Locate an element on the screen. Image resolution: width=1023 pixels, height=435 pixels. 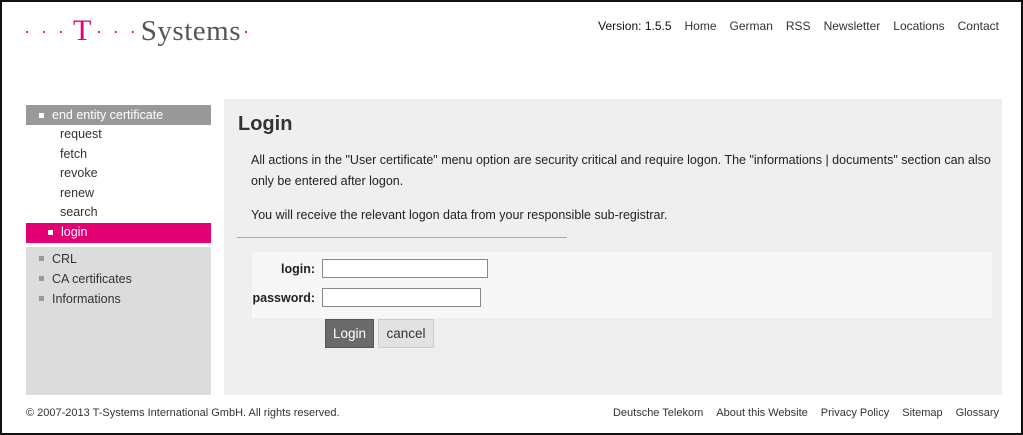
sidebar-item-renew: renew is located at coordinates (118, 194).